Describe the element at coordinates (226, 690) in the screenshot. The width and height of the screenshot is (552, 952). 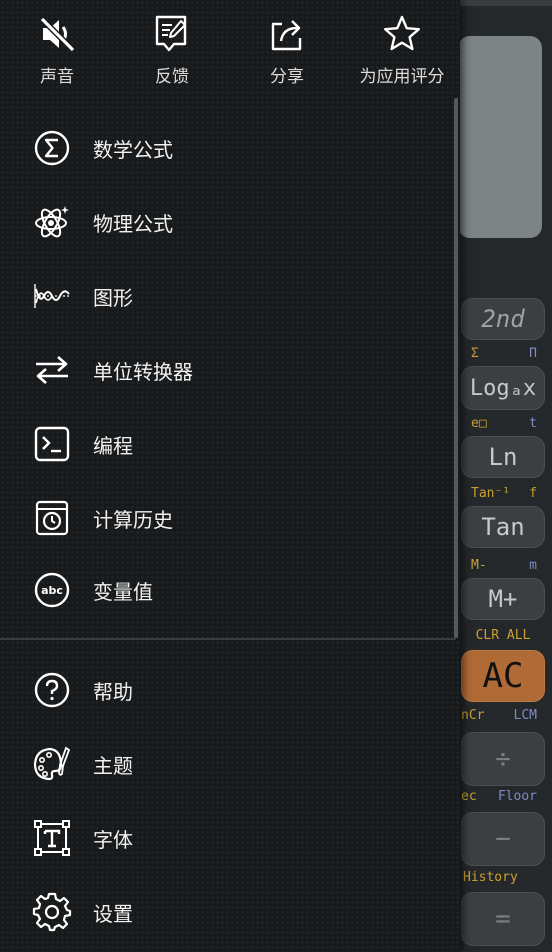
I see `menu-item-help: 帮助` at that location.